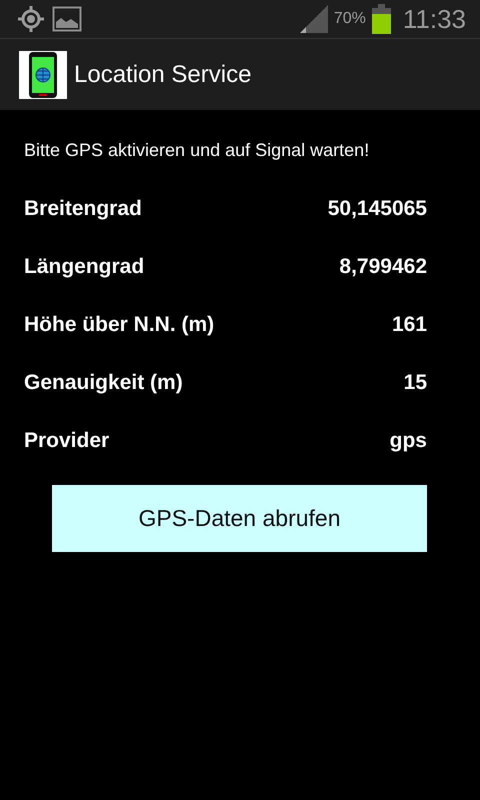 This screenshot has height=800, width=480. I want to click on field-label: Längengrad, so click(84, 267).